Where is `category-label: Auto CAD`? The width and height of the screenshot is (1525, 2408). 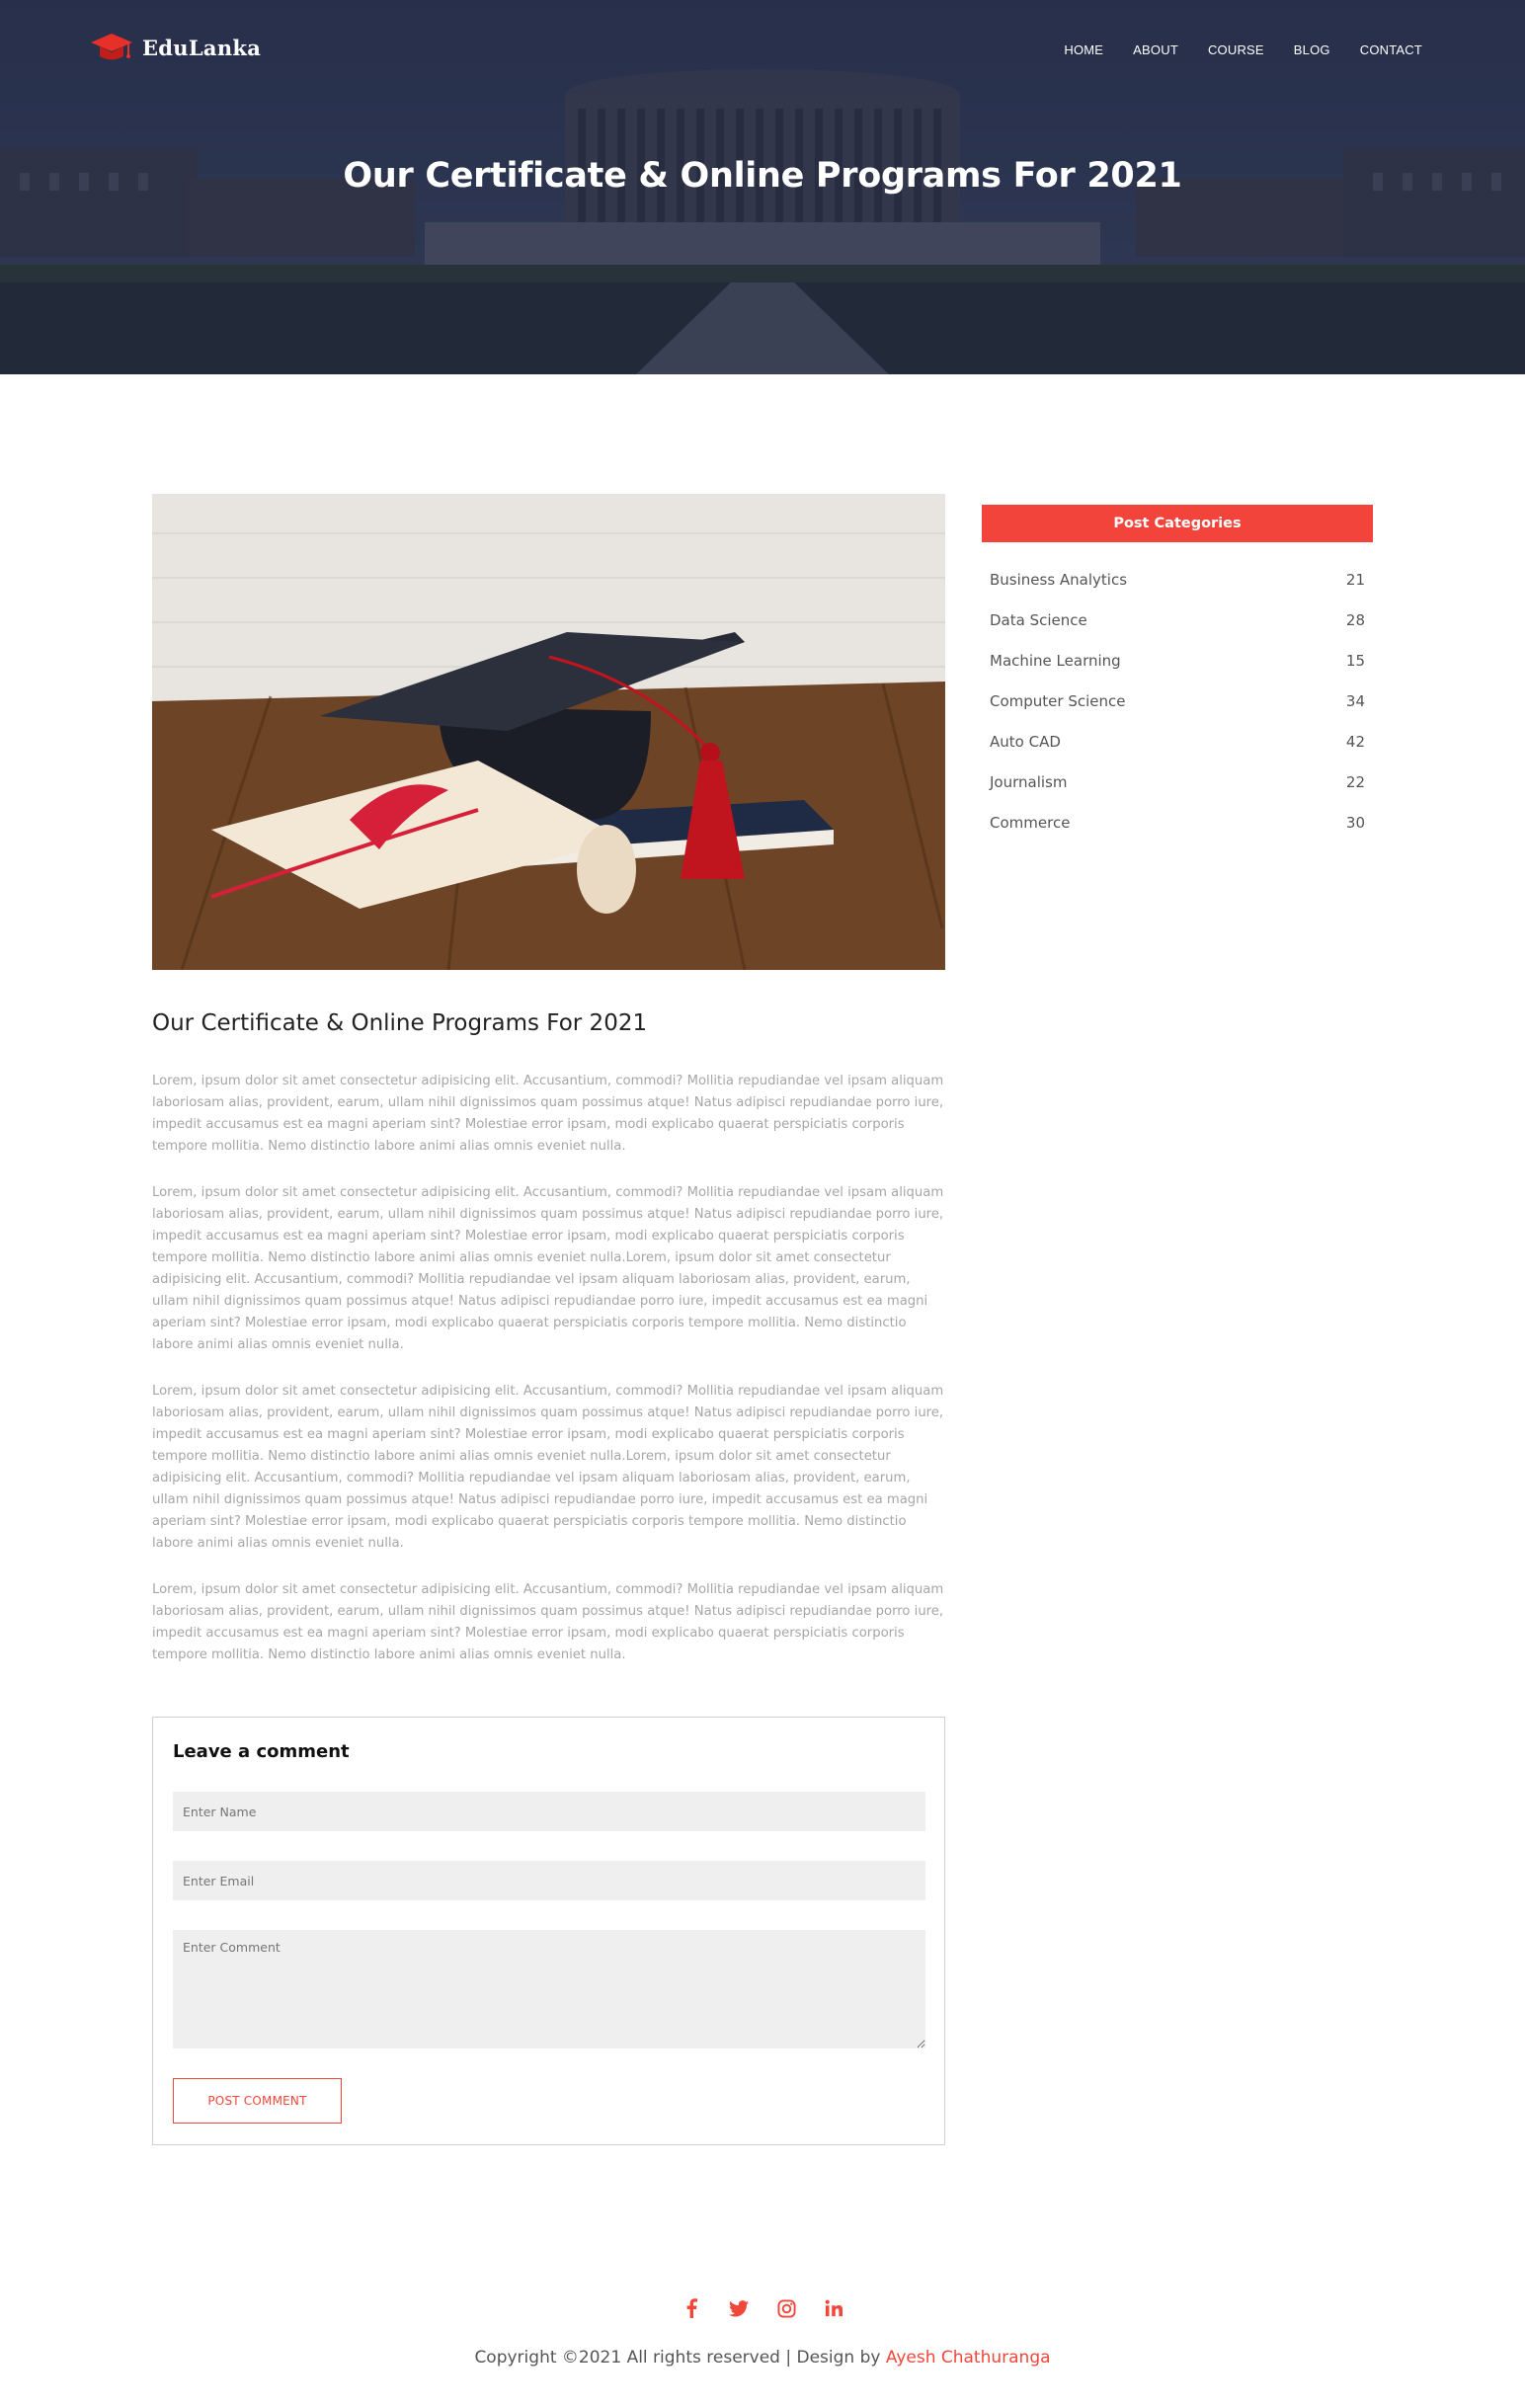 category-label: Auto CAD is located at coordinates (1025, 742).